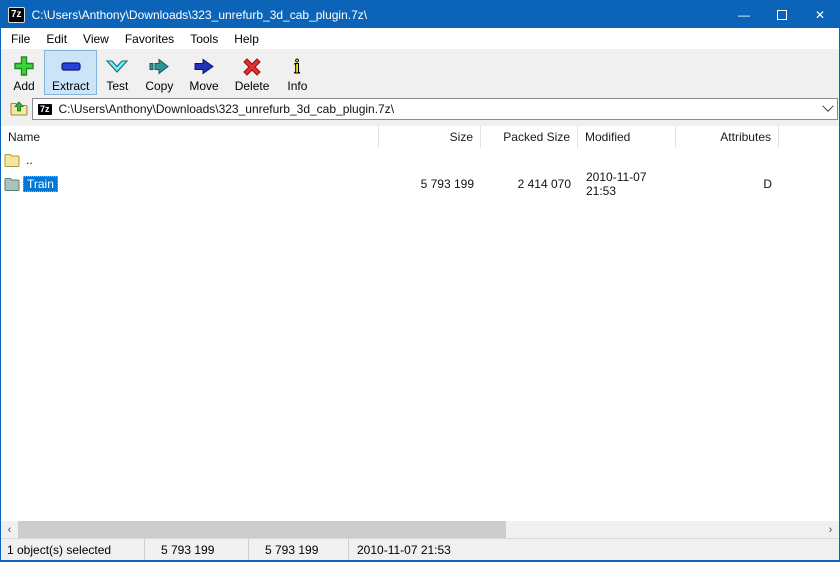 The image size is (840, 562). Describe the element at coordinates (420, 38) in the screenshot. I see `menu-bar: File Edit View Favorites Tools Help` at that location.